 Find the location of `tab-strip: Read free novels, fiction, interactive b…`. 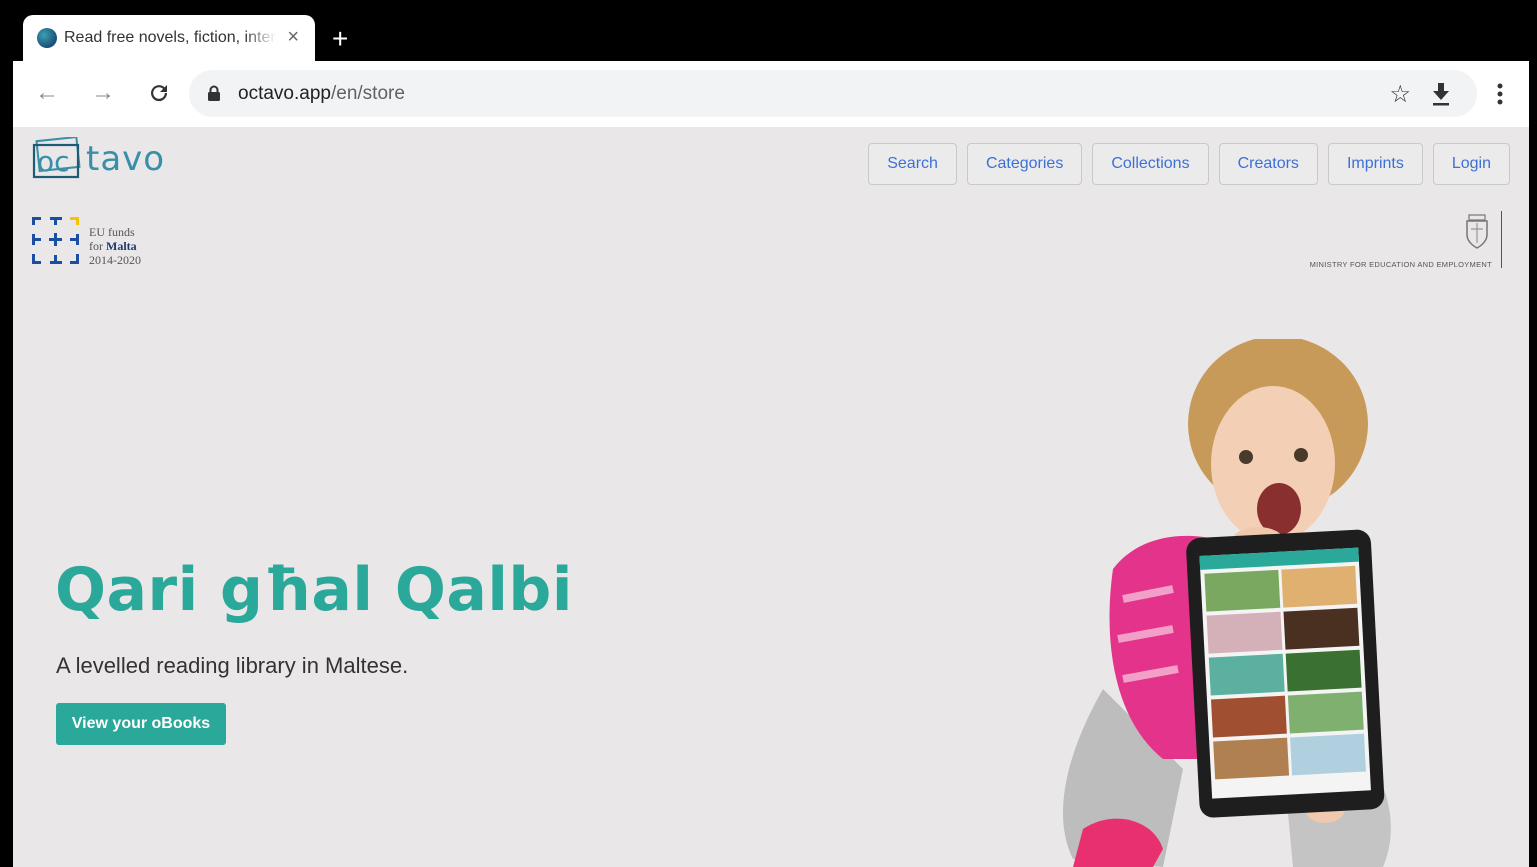

tab-strip: Read free novels, fiction, interactive b… is located at coordinates (768, 30).